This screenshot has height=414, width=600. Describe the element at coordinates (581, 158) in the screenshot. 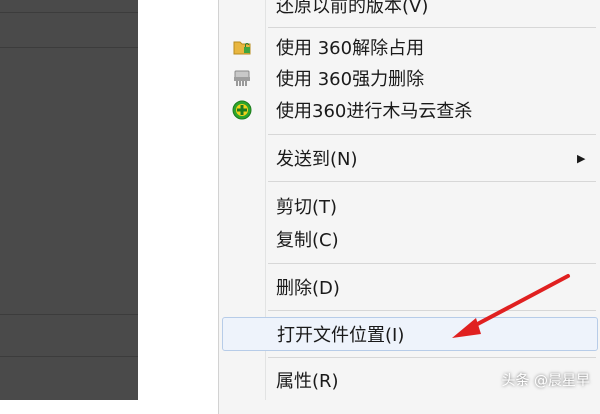

I see `submenu-arrow-icon: ▶` at that location.